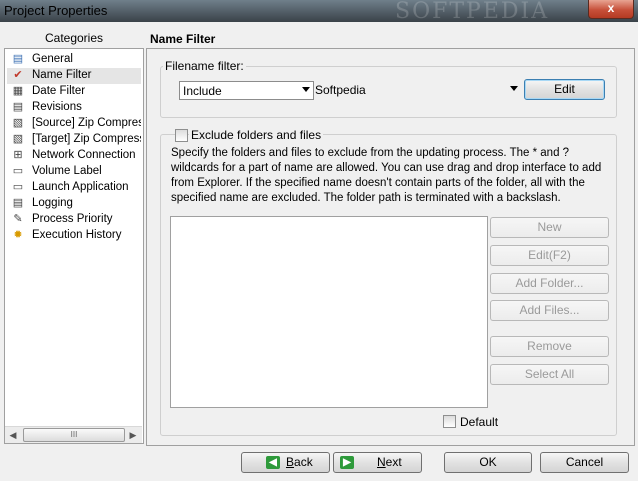 The width and height of the screenshot is (638, 481). I want to click on filter-mode-select: Include, so click(246, 90).